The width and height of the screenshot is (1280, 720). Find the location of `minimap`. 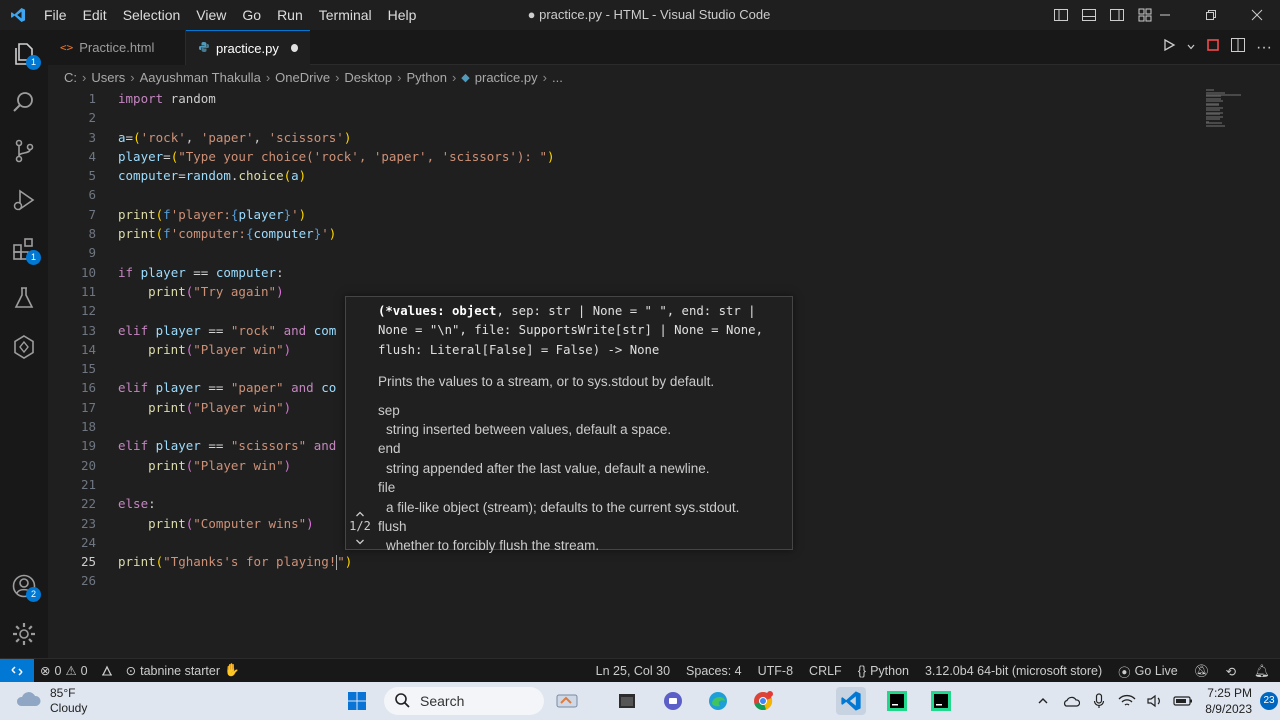

minimap is located at coordinates (1236, 109).